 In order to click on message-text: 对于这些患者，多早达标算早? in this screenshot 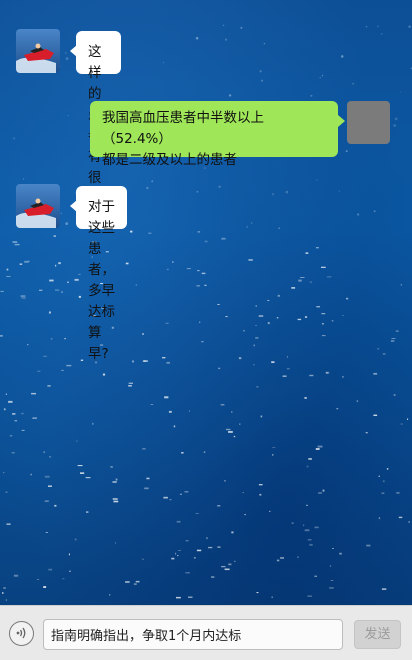, I will do `click(101, 280)`.